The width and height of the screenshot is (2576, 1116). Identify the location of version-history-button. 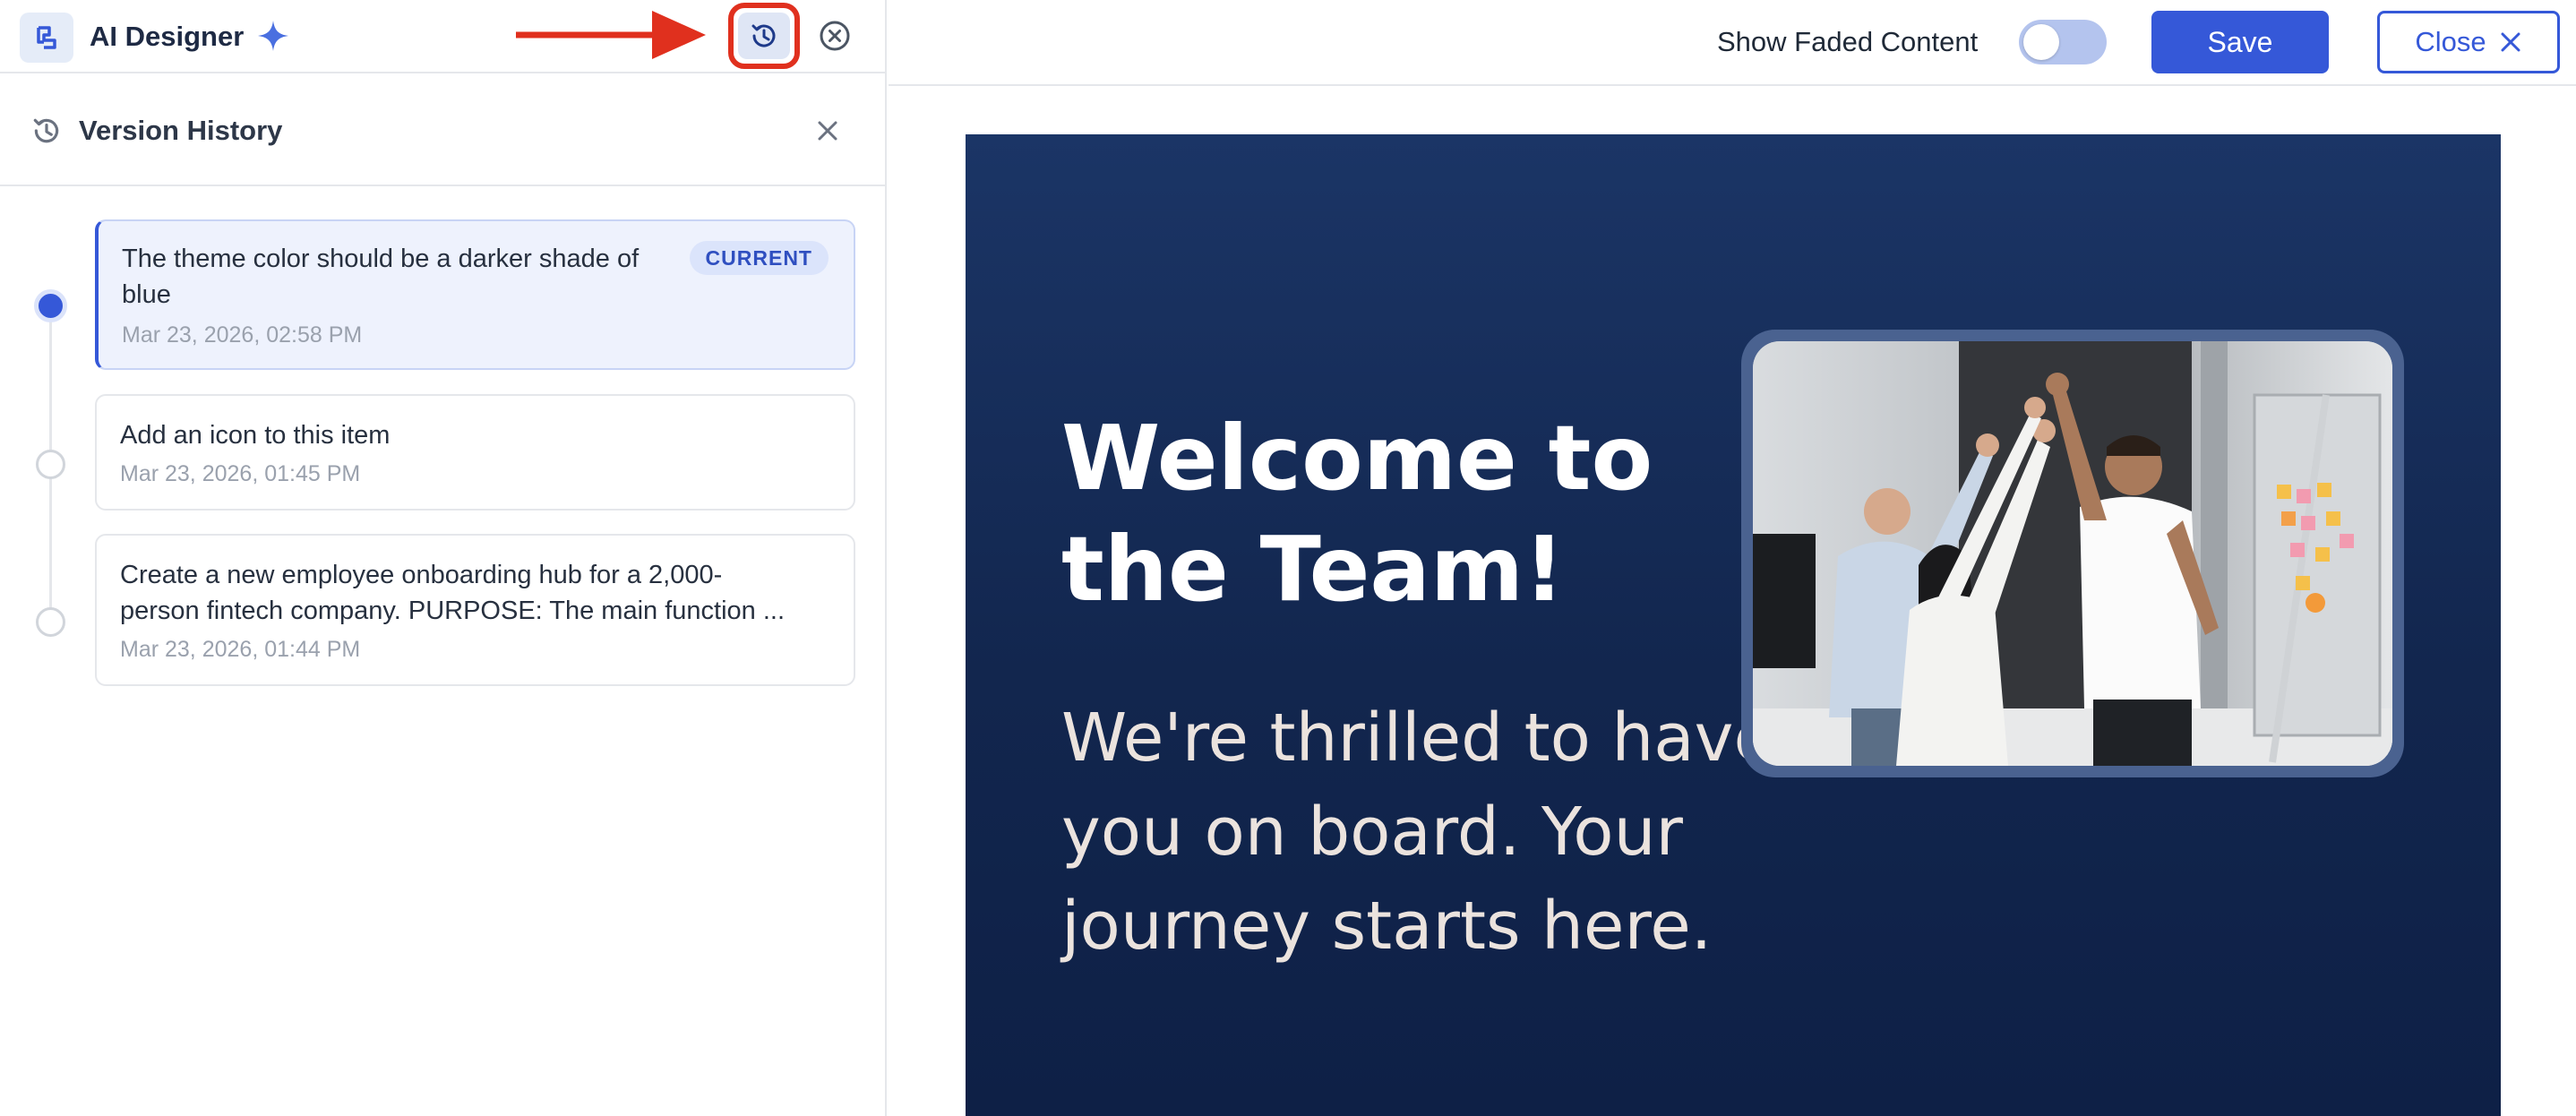
(764, 36).